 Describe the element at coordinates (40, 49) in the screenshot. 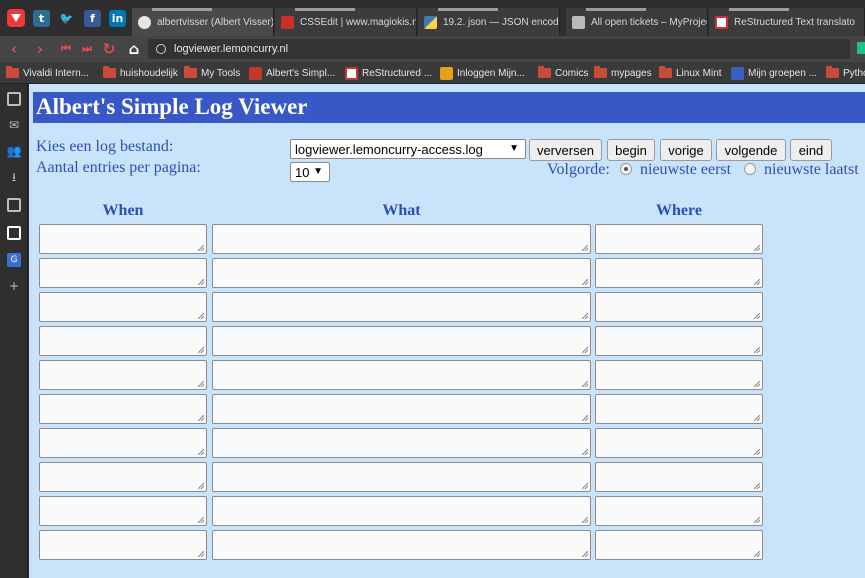

I see `forward-icon: ›` at that location.